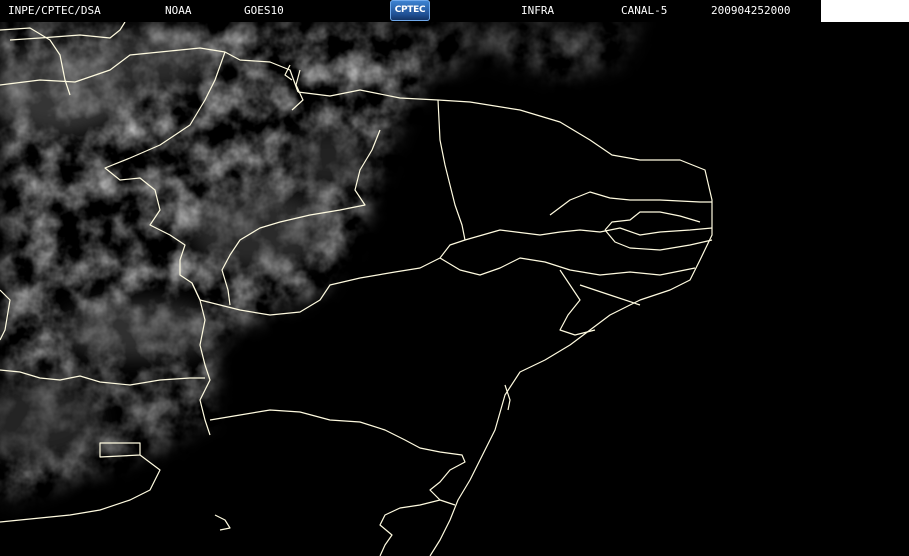 Image resolution: width=909 pixels, height=556 pixels. What do you see at coordinates (538, 10) in the screenshot?
I see `product-label: INFRA` at bounding box center [538, 10].